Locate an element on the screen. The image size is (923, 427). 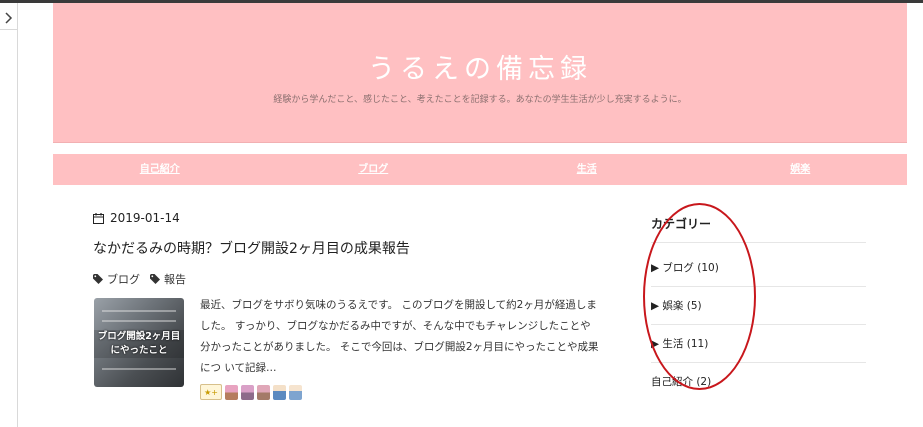
category-item-profile: 自己紹介 (2) is located at coordinates (758, 381).